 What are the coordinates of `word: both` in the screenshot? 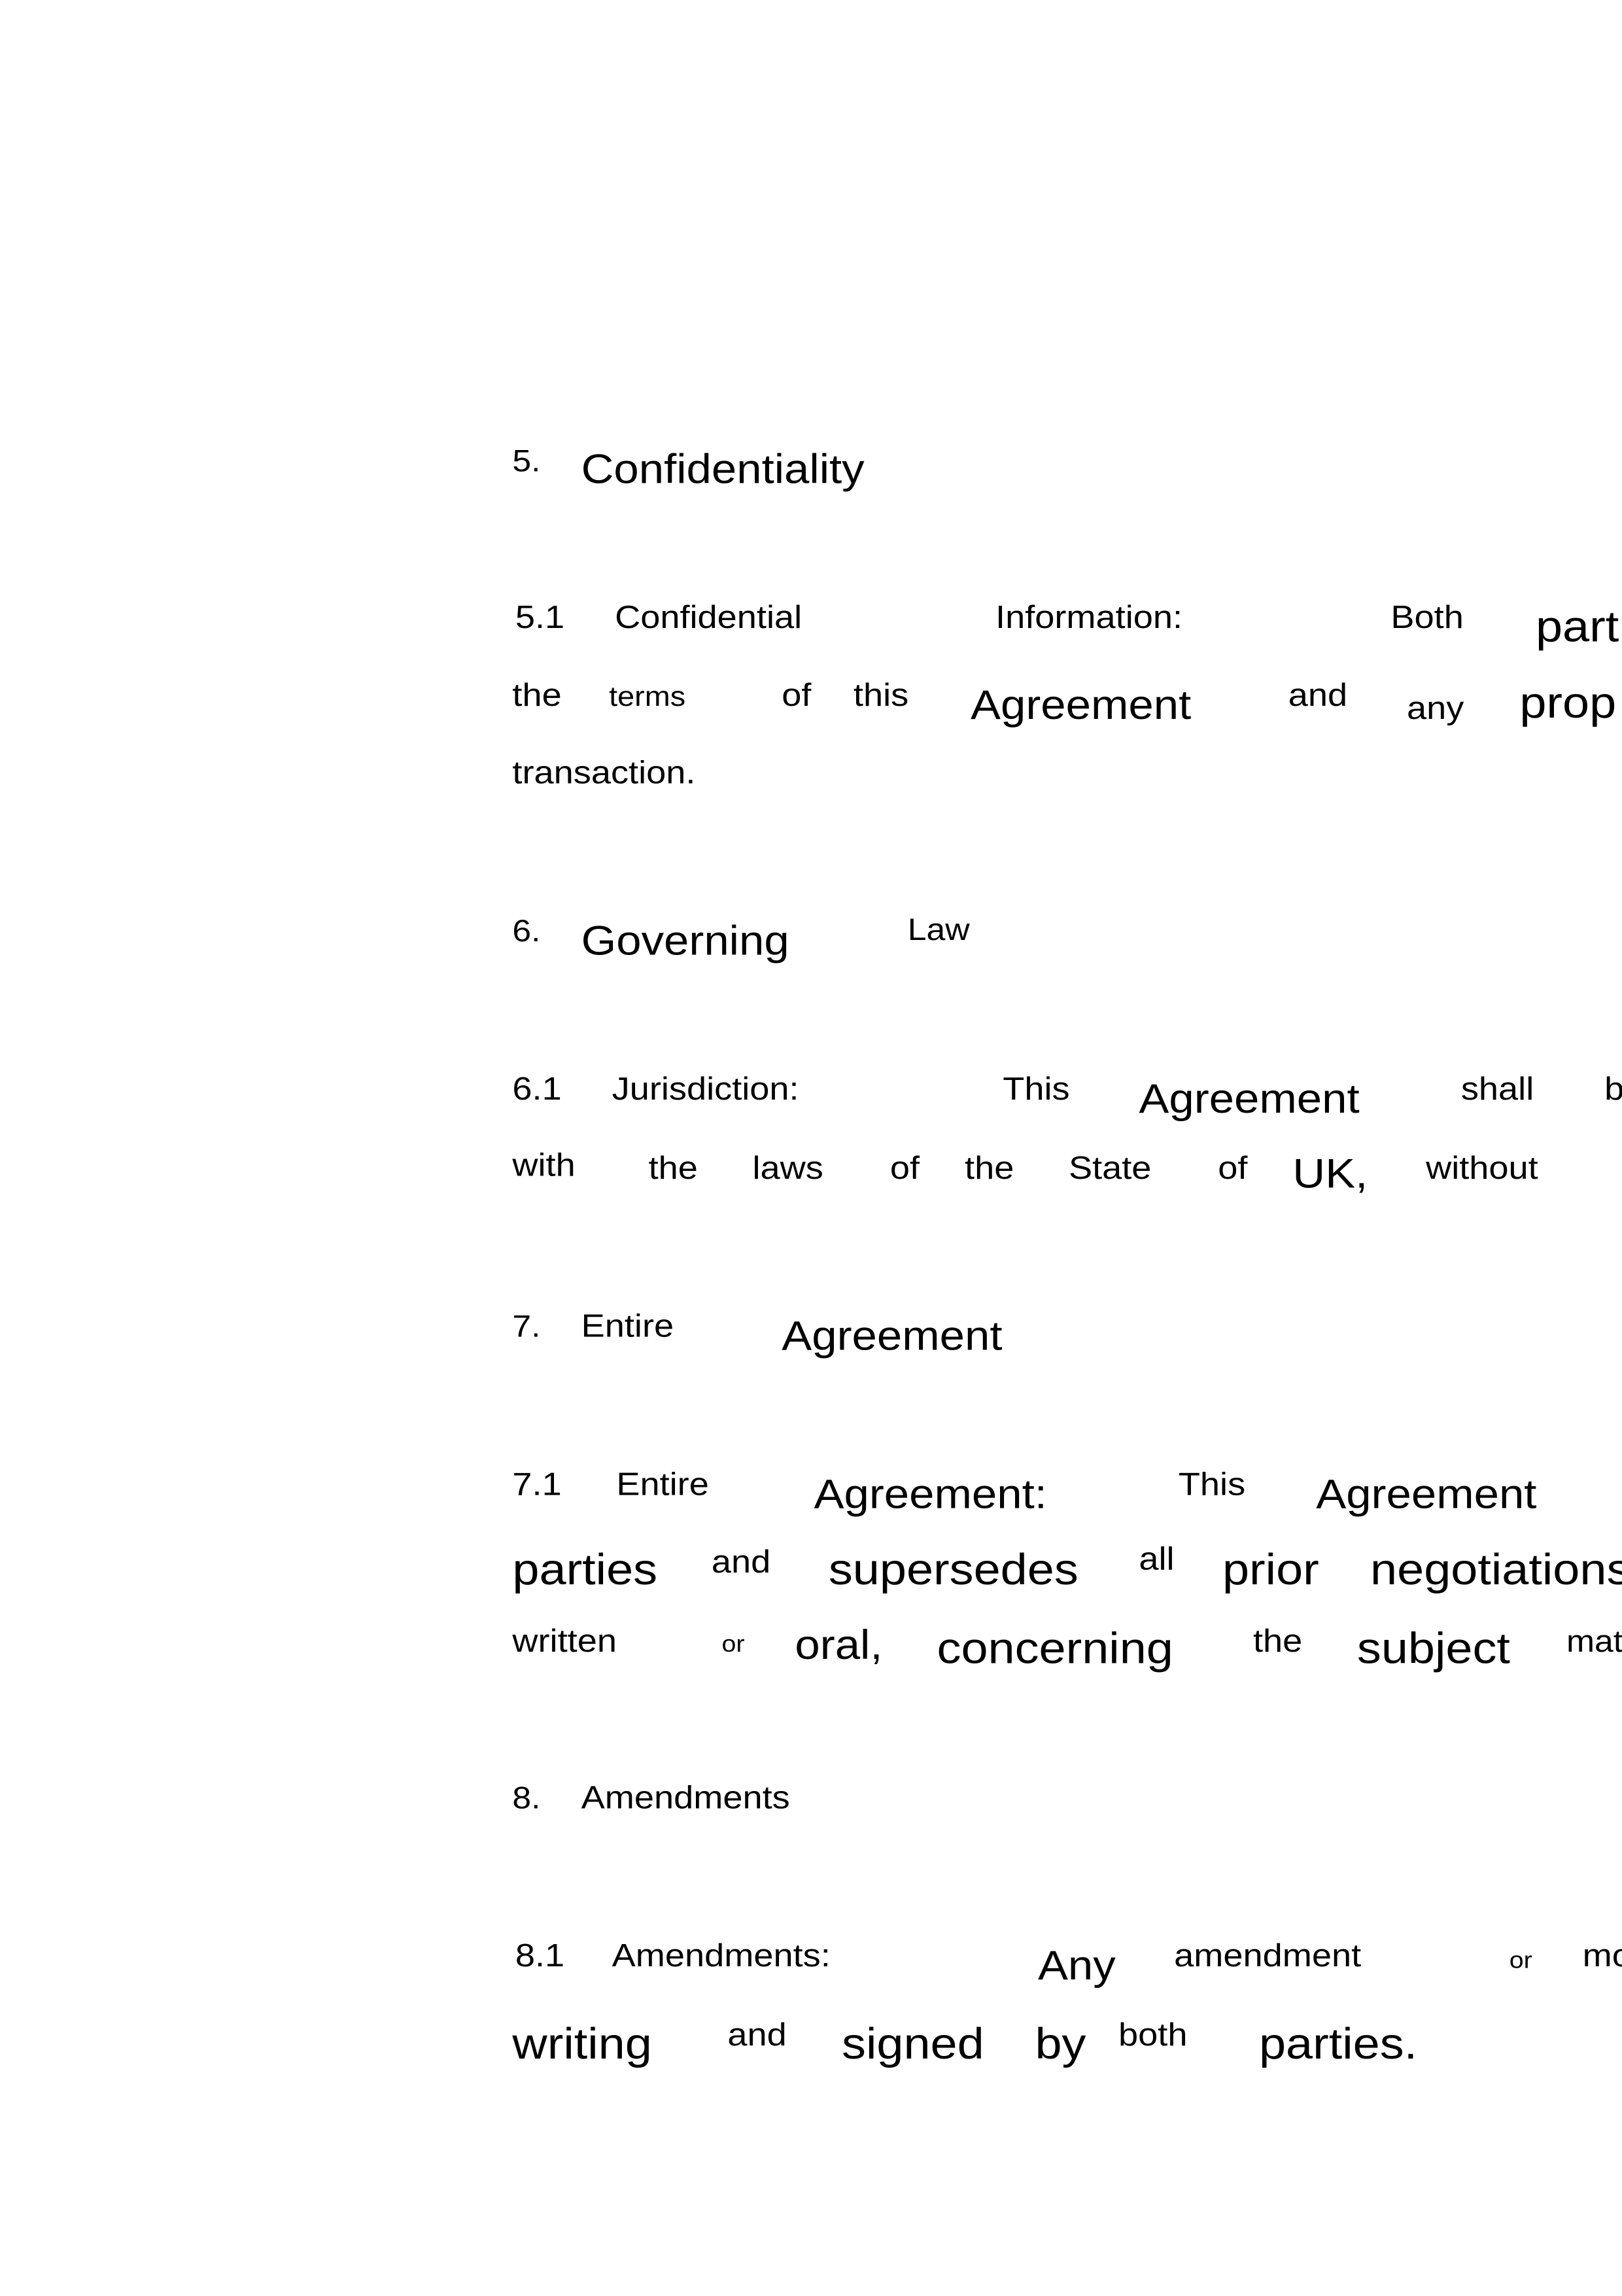 It's located at (1153, 2034).